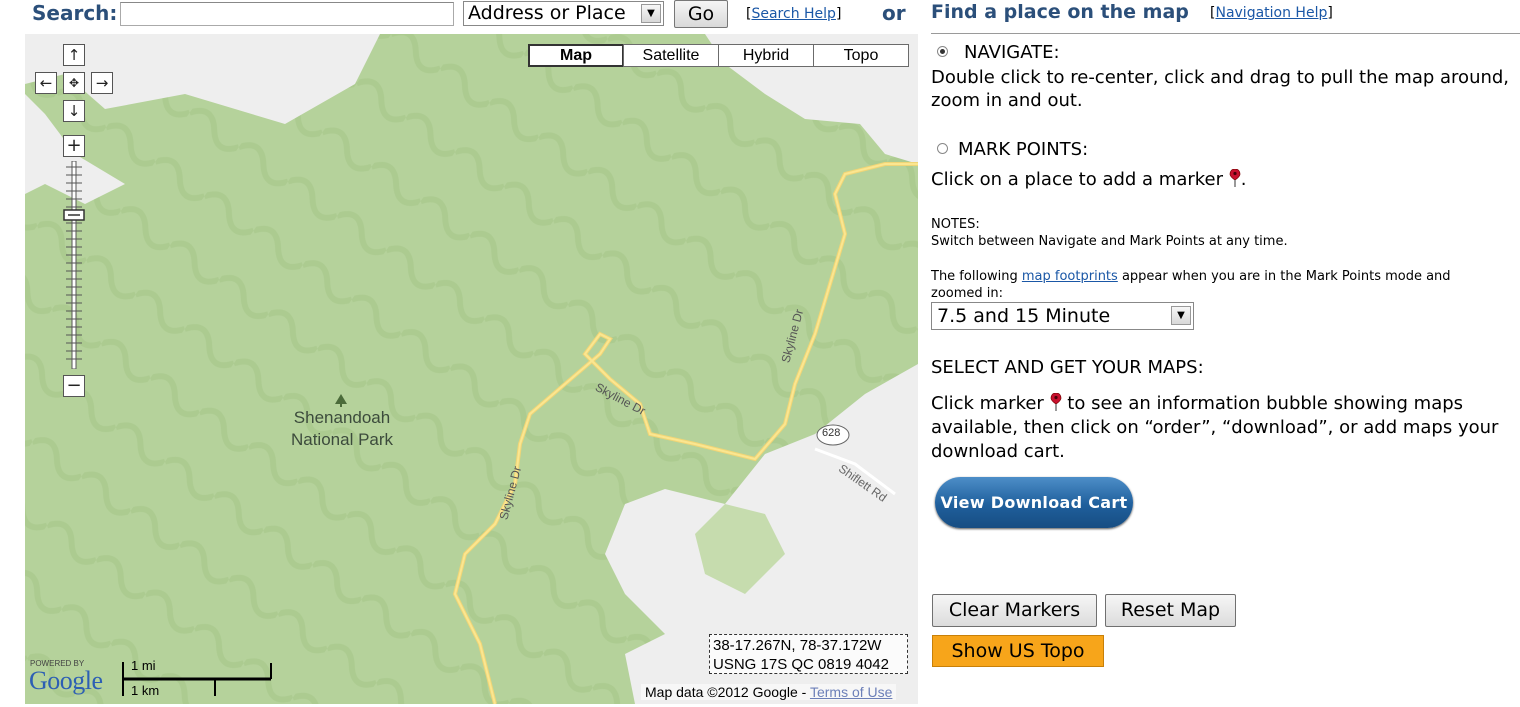 Image resolution: width=1520 pixels, height=707 pixels. I want to click on mark-desc-text: Click on a place to add a marker, so click(1077, 179).